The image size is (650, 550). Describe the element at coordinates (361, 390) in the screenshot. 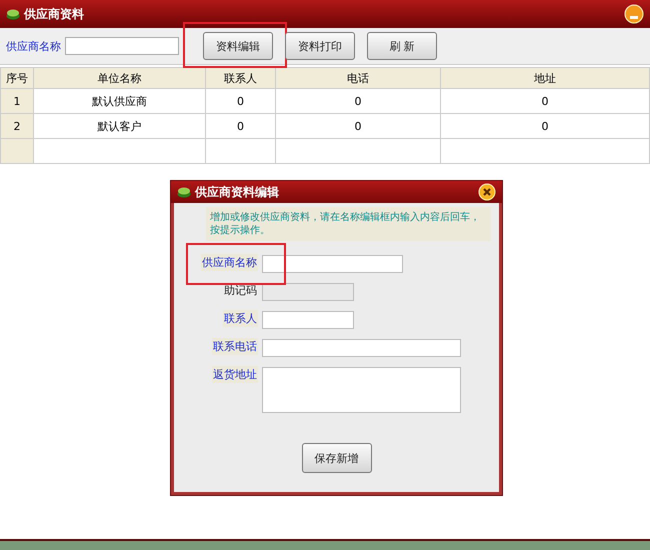

I see `address-field` at that location.